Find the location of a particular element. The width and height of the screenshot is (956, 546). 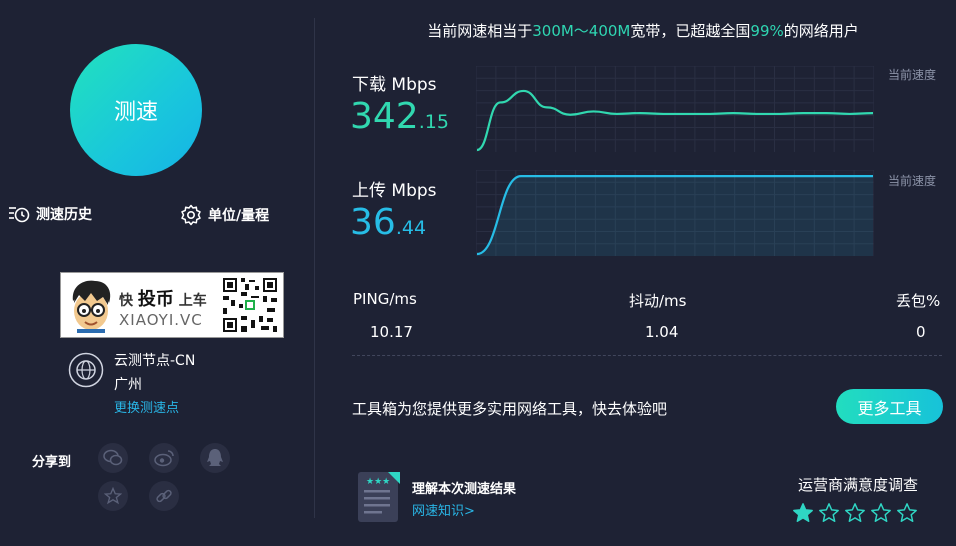

packet-loss-label: 丢包% is located at coordinates (918, 301).